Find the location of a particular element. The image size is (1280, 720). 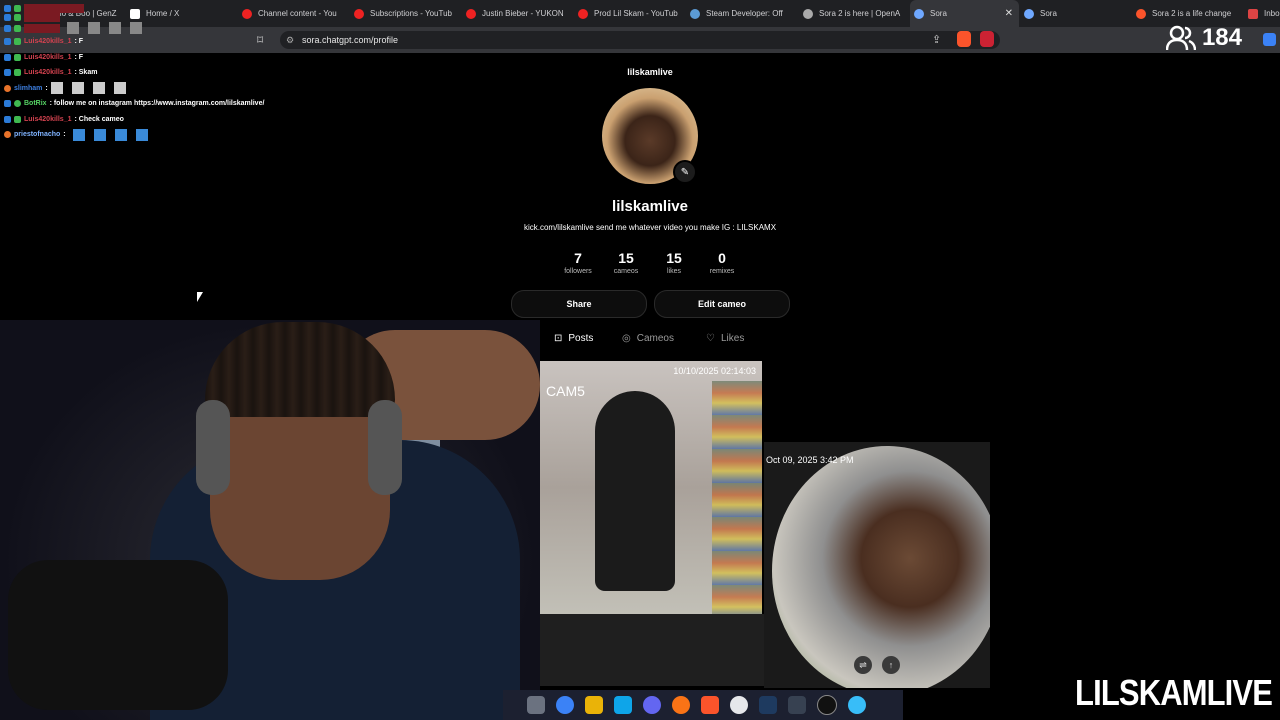

posts-icon: ⊡ is located at coordinates (558, 338).